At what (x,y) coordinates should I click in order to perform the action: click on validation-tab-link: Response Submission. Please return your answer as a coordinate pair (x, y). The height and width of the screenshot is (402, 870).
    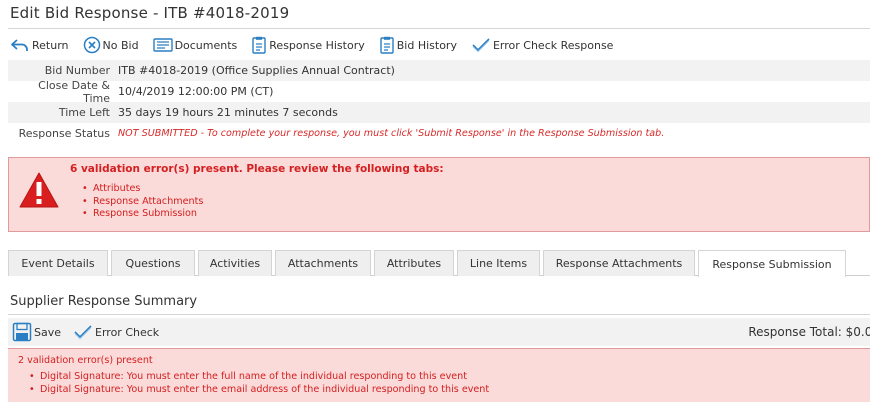
    Looking at the image, I should click on (142, 214).